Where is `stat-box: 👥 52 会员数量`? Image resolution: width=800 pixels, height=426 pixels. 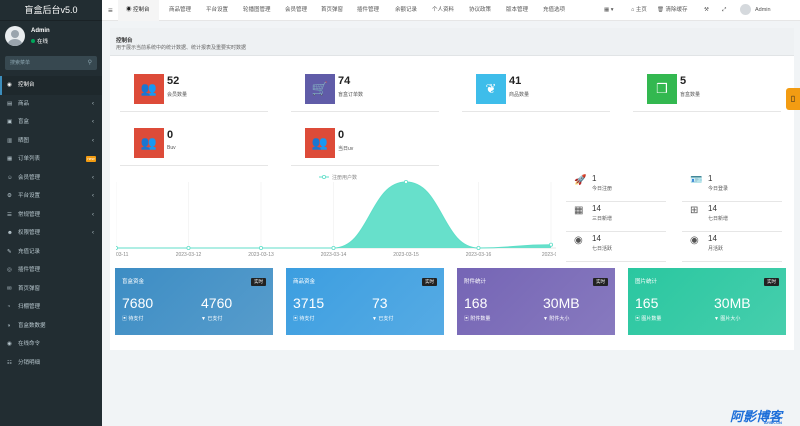 stat-box: 👥 52 会员数量 is located at coordinates (194, 91).